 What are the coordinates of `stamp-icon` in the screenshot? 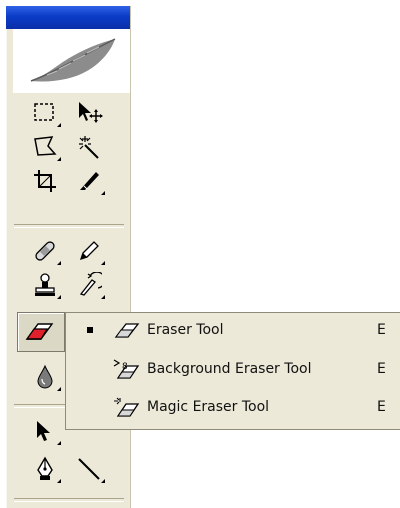 It's located at (45, 284).